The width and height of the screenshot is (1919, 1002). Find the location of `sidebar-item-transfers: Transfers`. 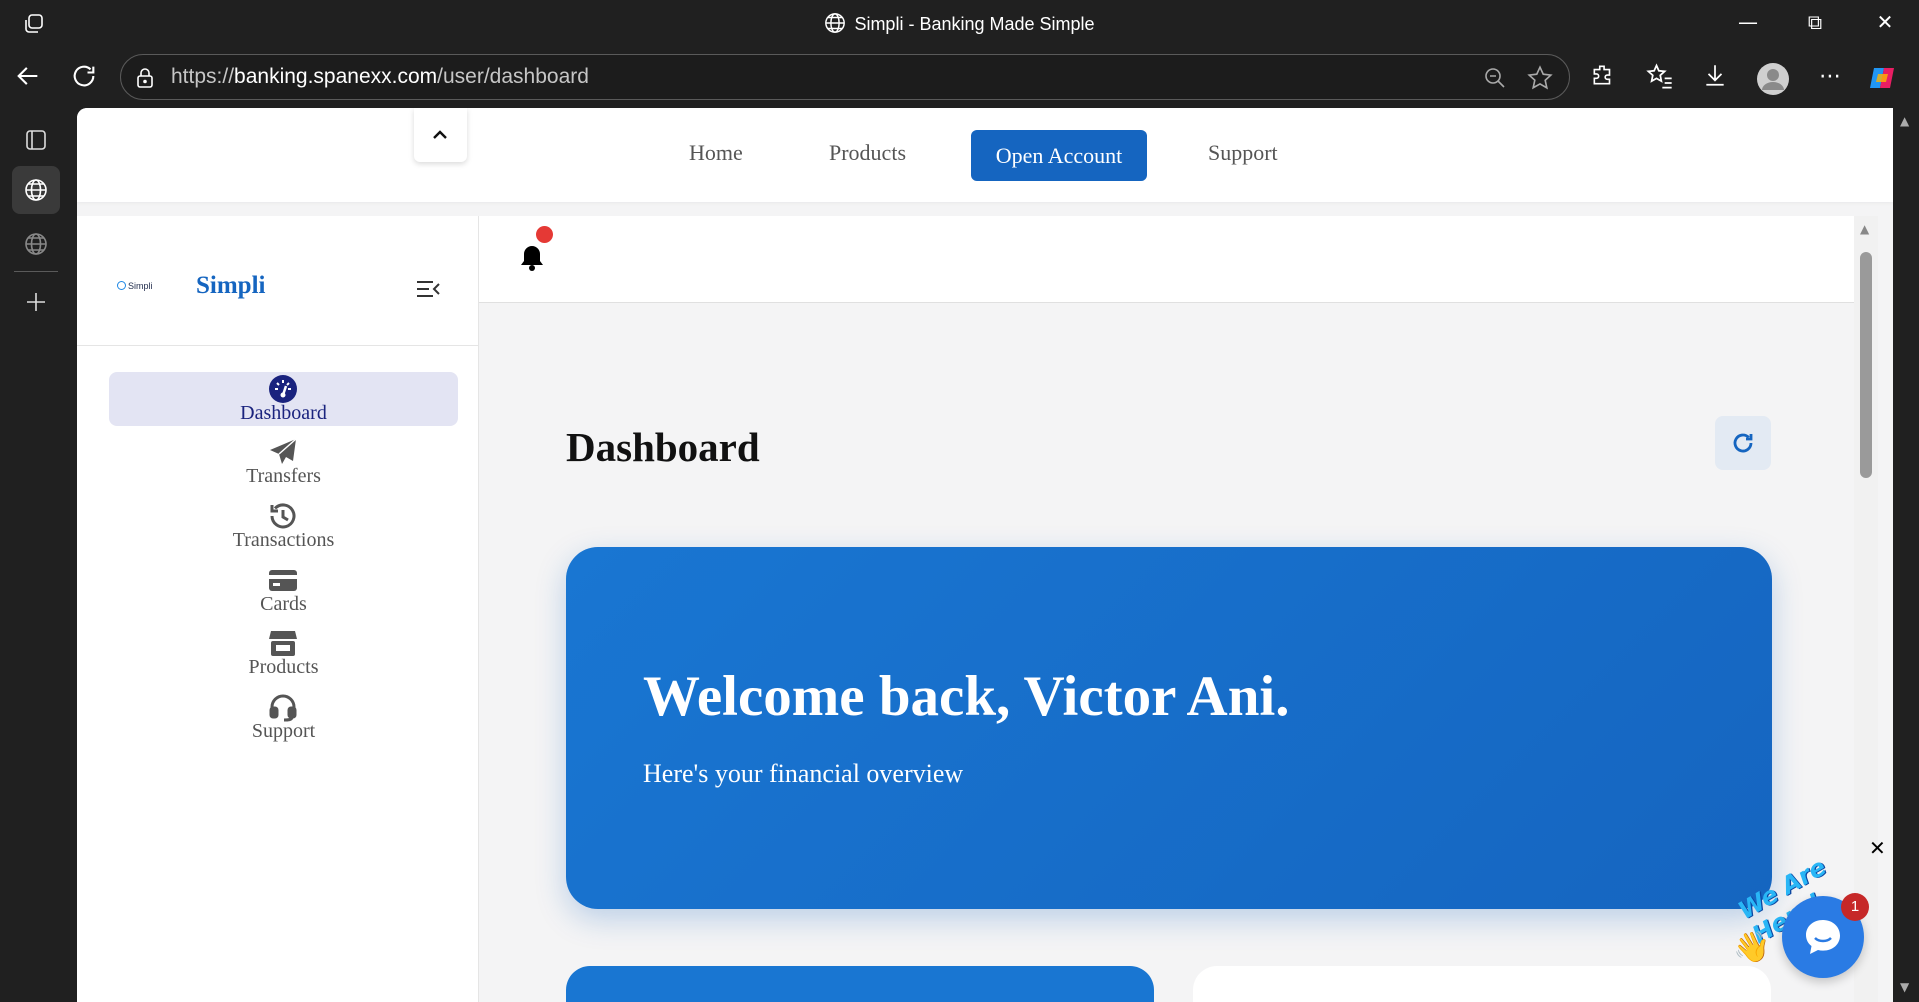

sidebar-item-transfers: Transfers is located at coordinates (283, 462).